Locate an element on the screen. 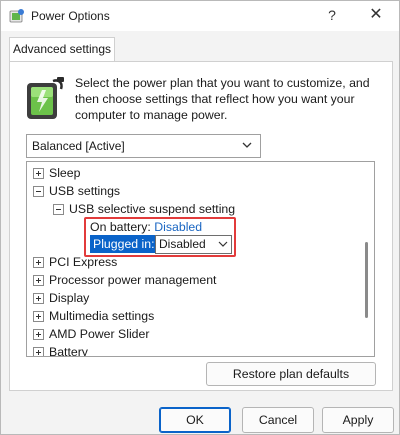 This screenshot has height=435, width=400. title-bar: Power Options ? ✕ is located at coordinates (200, 16).